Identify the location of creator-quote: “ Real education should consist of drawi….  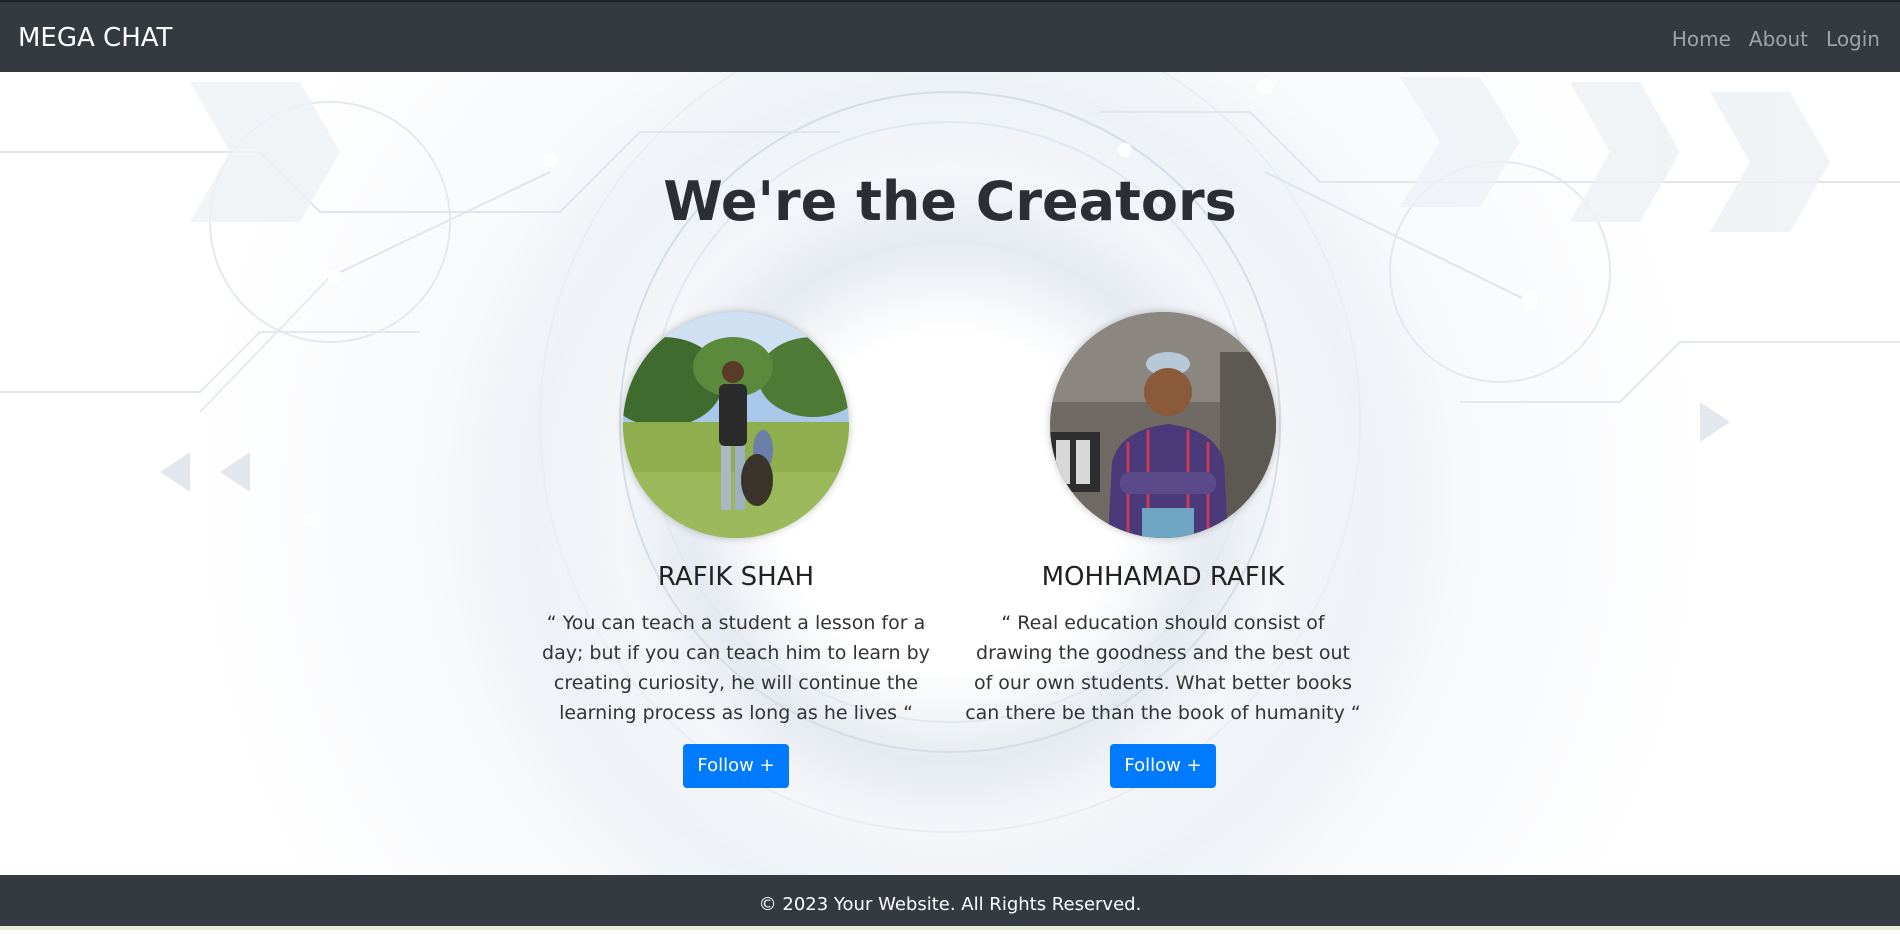
(1163, 668).